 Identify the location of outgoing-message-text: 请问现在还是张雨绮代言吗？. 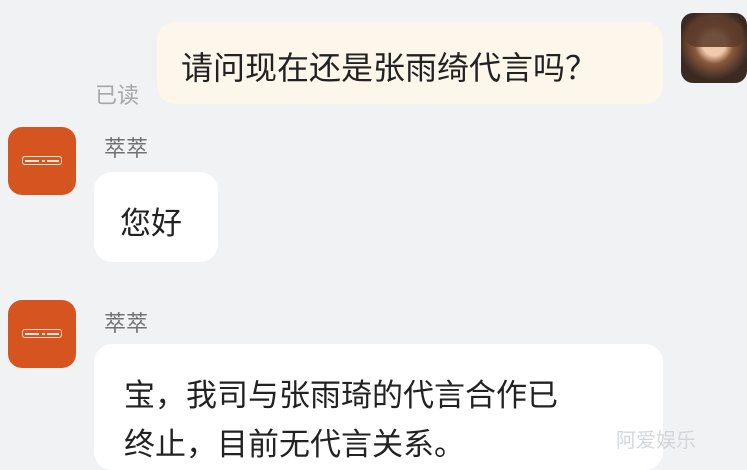
(389, 68).